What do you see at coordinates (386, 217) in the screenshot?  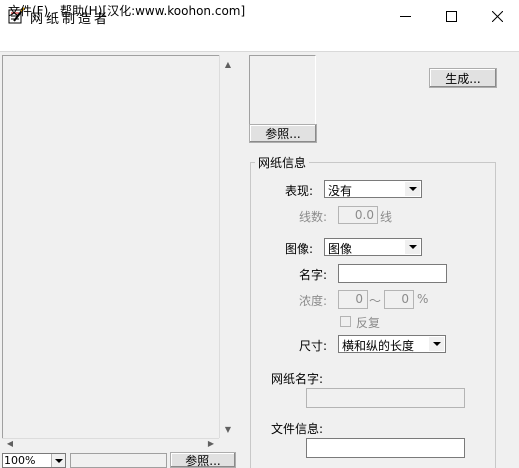 I see `lines-unit: 线` at bounding box center [386, 217].